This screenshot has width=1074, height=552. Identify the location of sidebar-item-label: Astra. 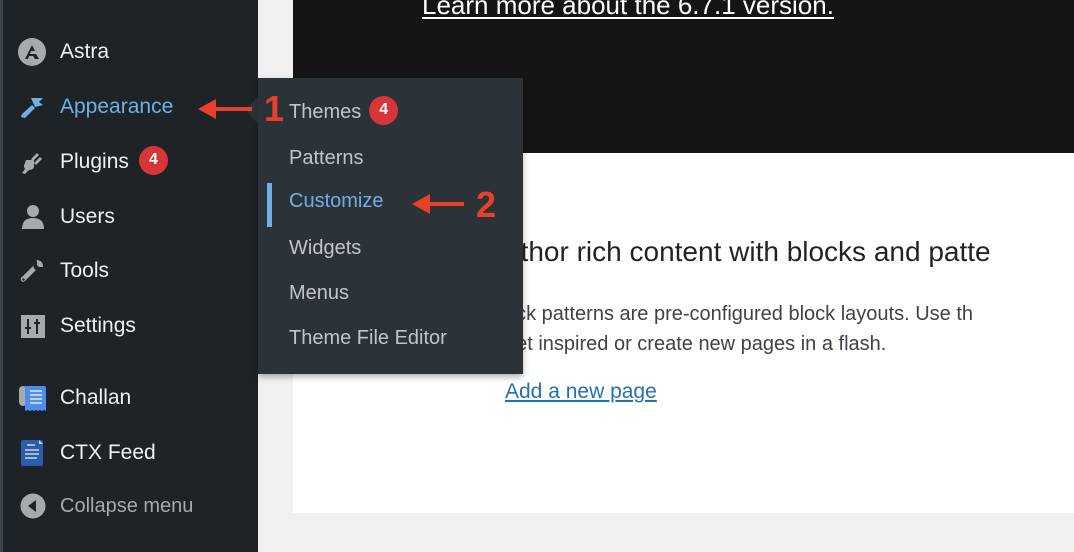
(85, 51).